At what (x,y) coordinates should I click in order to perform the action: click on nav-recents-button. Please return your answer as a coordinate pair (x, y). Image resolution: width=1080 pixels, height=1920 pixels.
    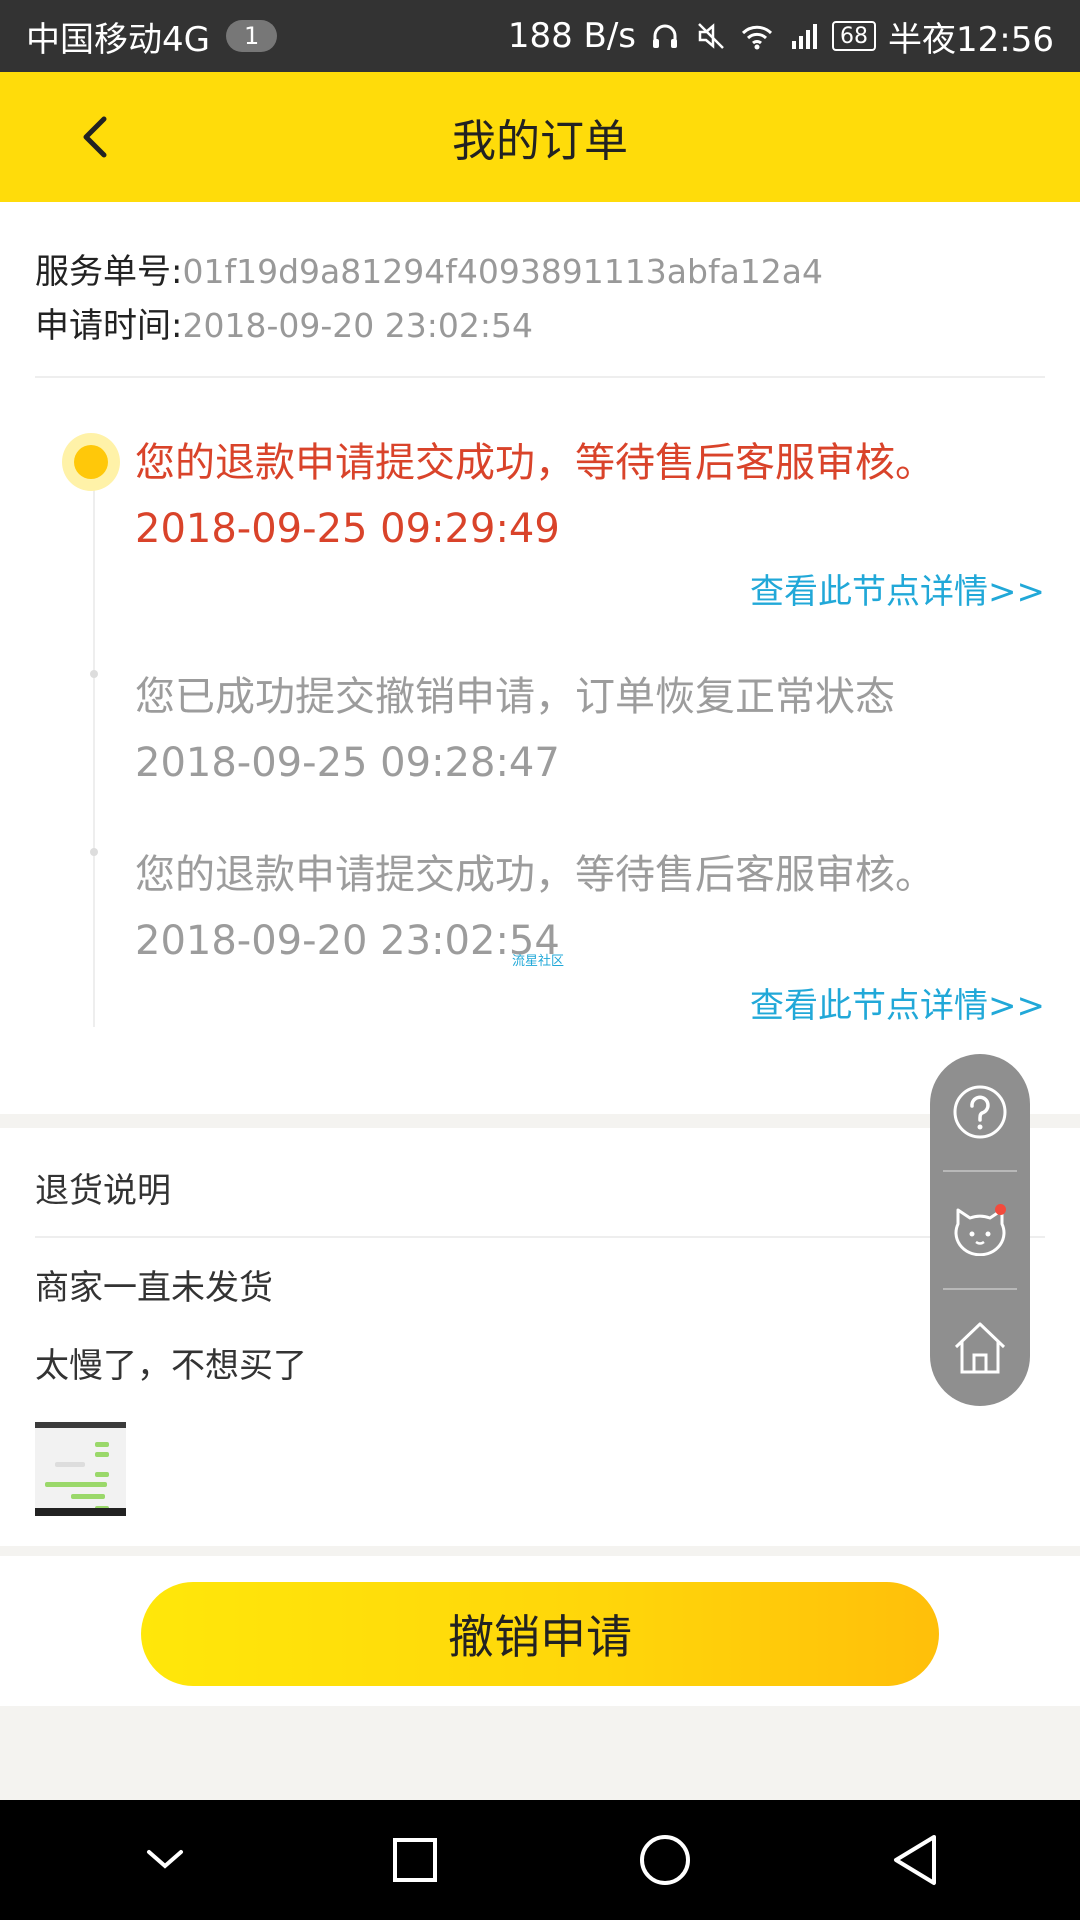
    Looking at the image, I should click on (415, 1860).